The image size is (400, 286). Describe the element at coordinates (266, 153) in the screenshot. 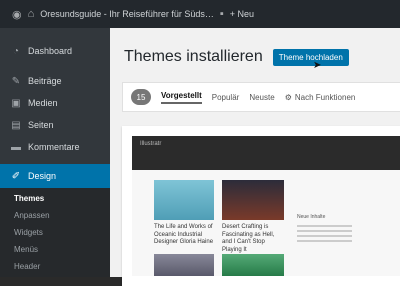

I see `preview-header: Illustratr` at that location.